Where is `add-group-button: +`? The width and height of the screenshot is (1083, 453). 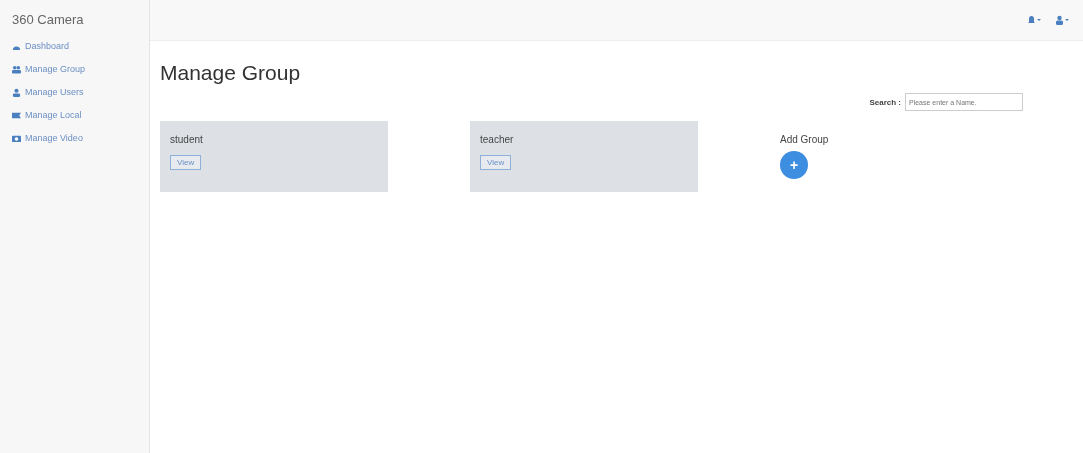
add-group-button: + is located at coordinates (794, 165).